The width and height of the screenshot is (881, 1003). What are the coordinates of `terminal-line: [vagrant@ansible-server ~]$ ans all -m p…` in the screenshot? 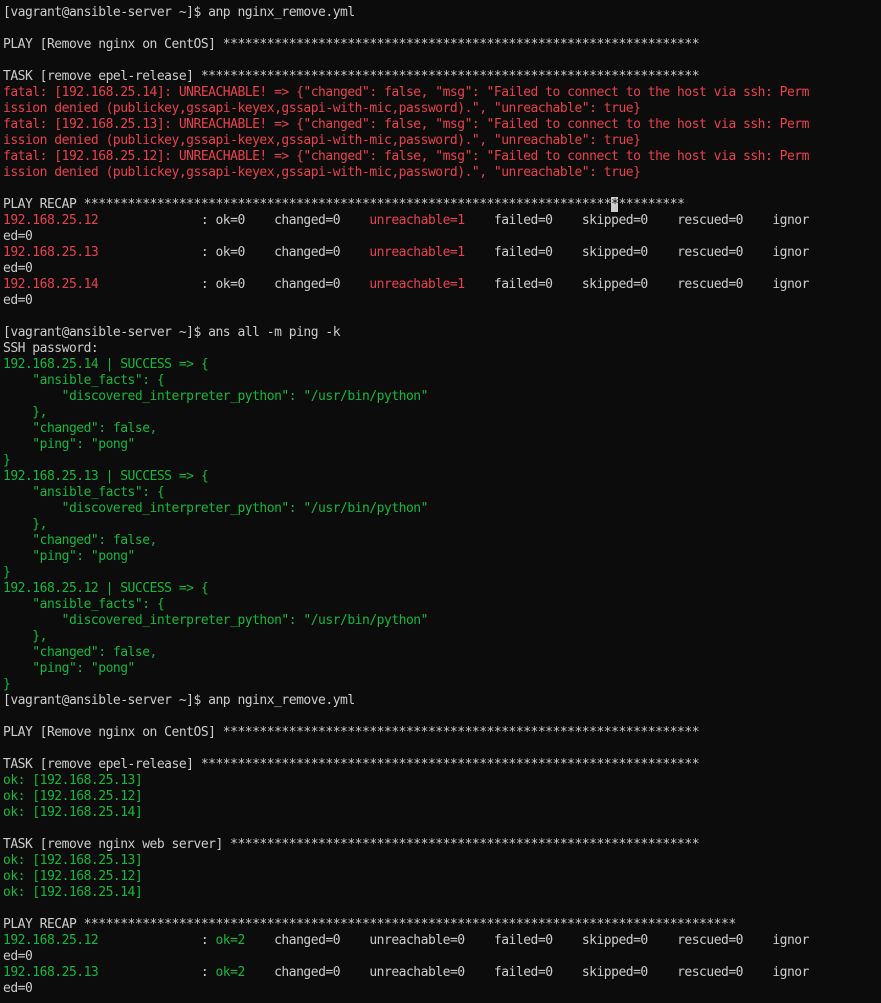 It's located at (440, 333).